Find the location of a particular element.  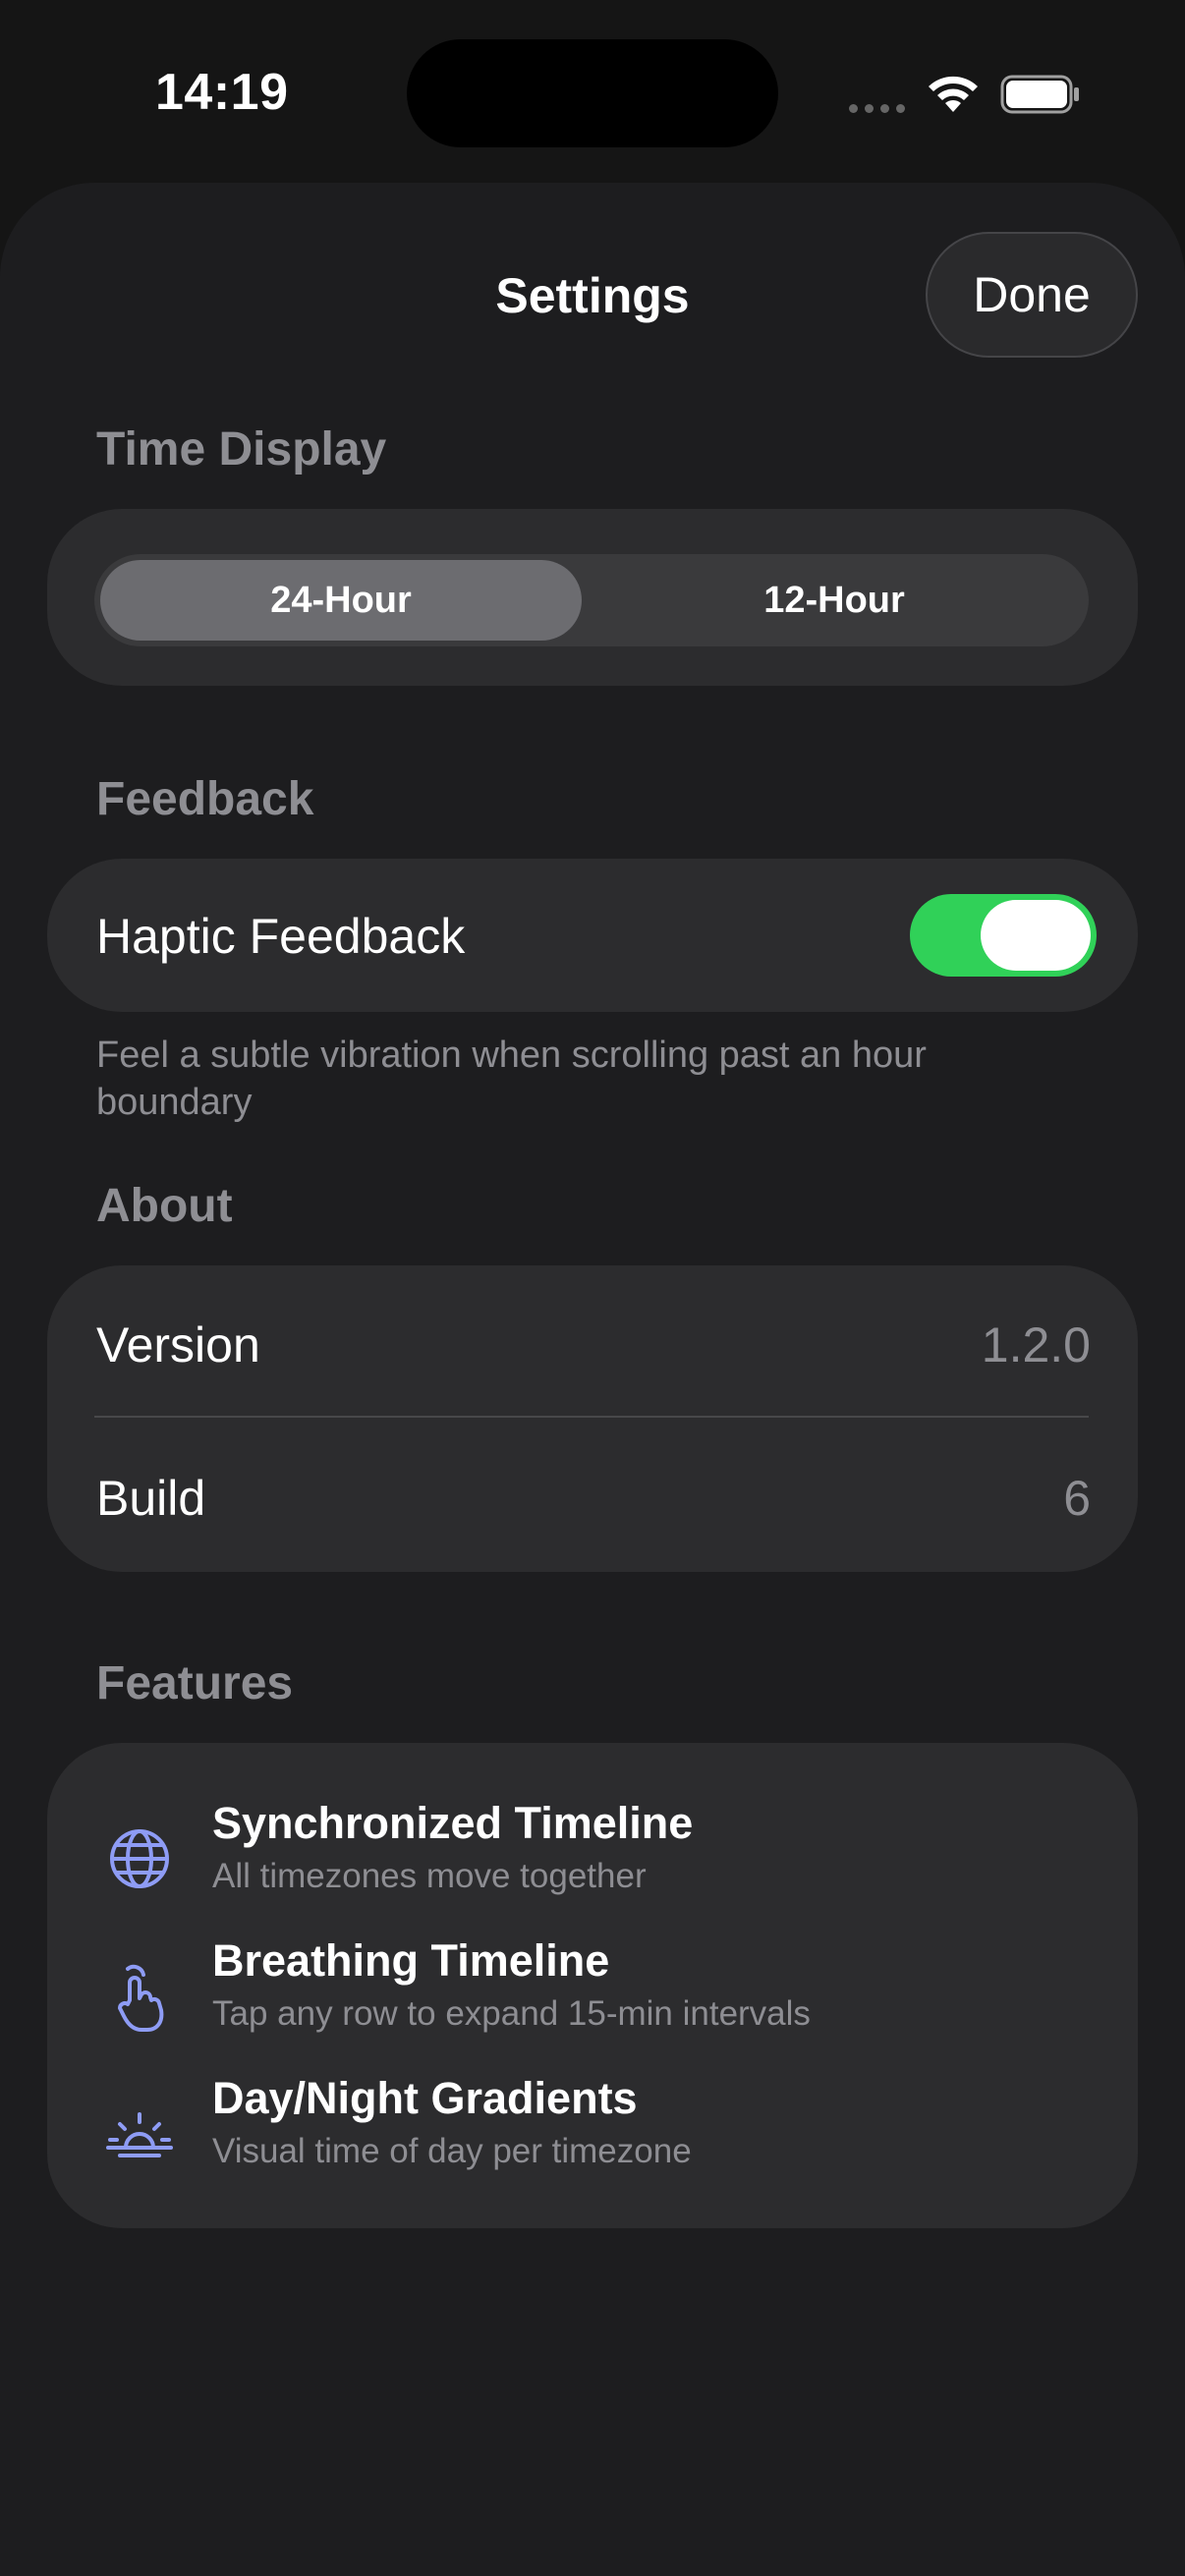

row-divider is located at coordinates (592, 1417).